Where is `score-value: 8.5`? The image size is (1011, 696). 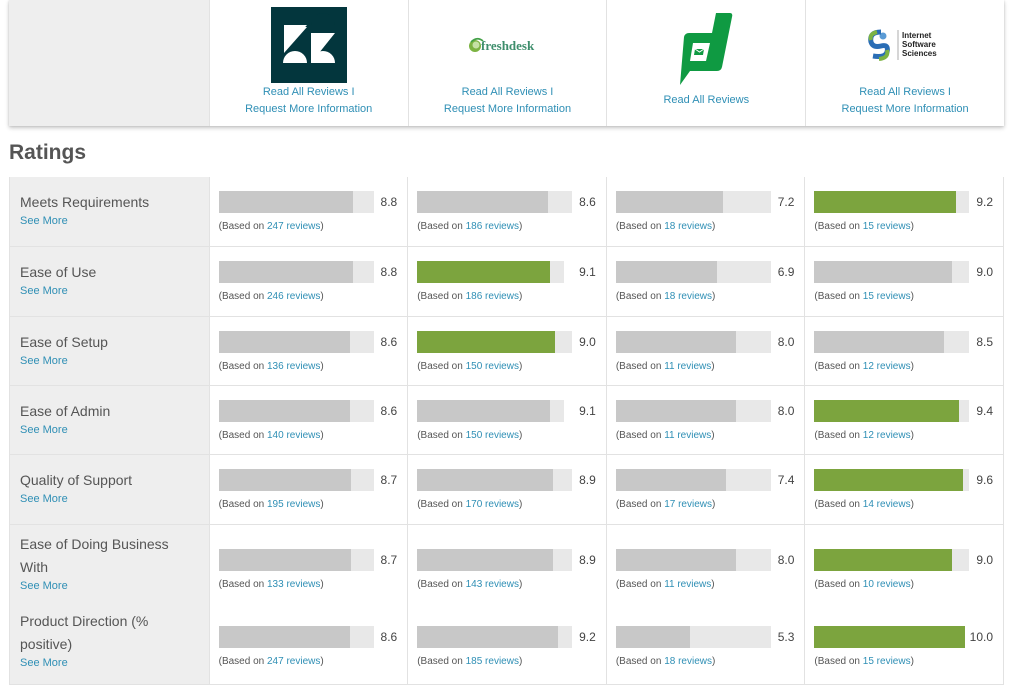 score-value: 8.5 is located at coordinates (984, 342).